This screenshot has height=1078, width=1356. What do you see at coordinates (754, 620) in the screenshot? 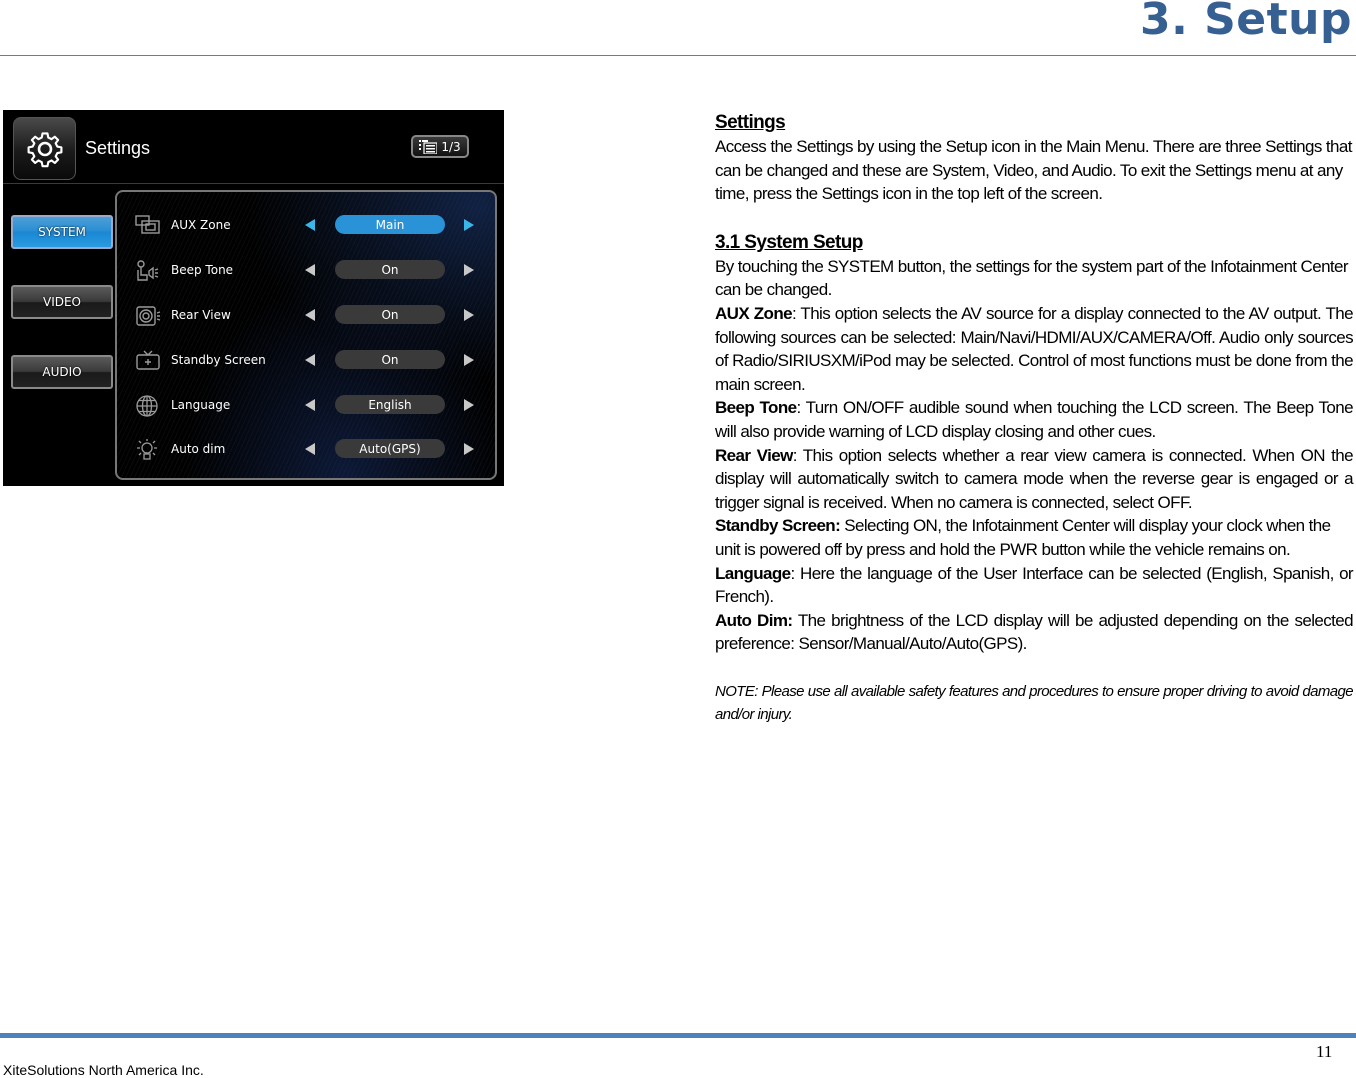
I see `term: Auto Dim:` at bounding box center [754, 620].